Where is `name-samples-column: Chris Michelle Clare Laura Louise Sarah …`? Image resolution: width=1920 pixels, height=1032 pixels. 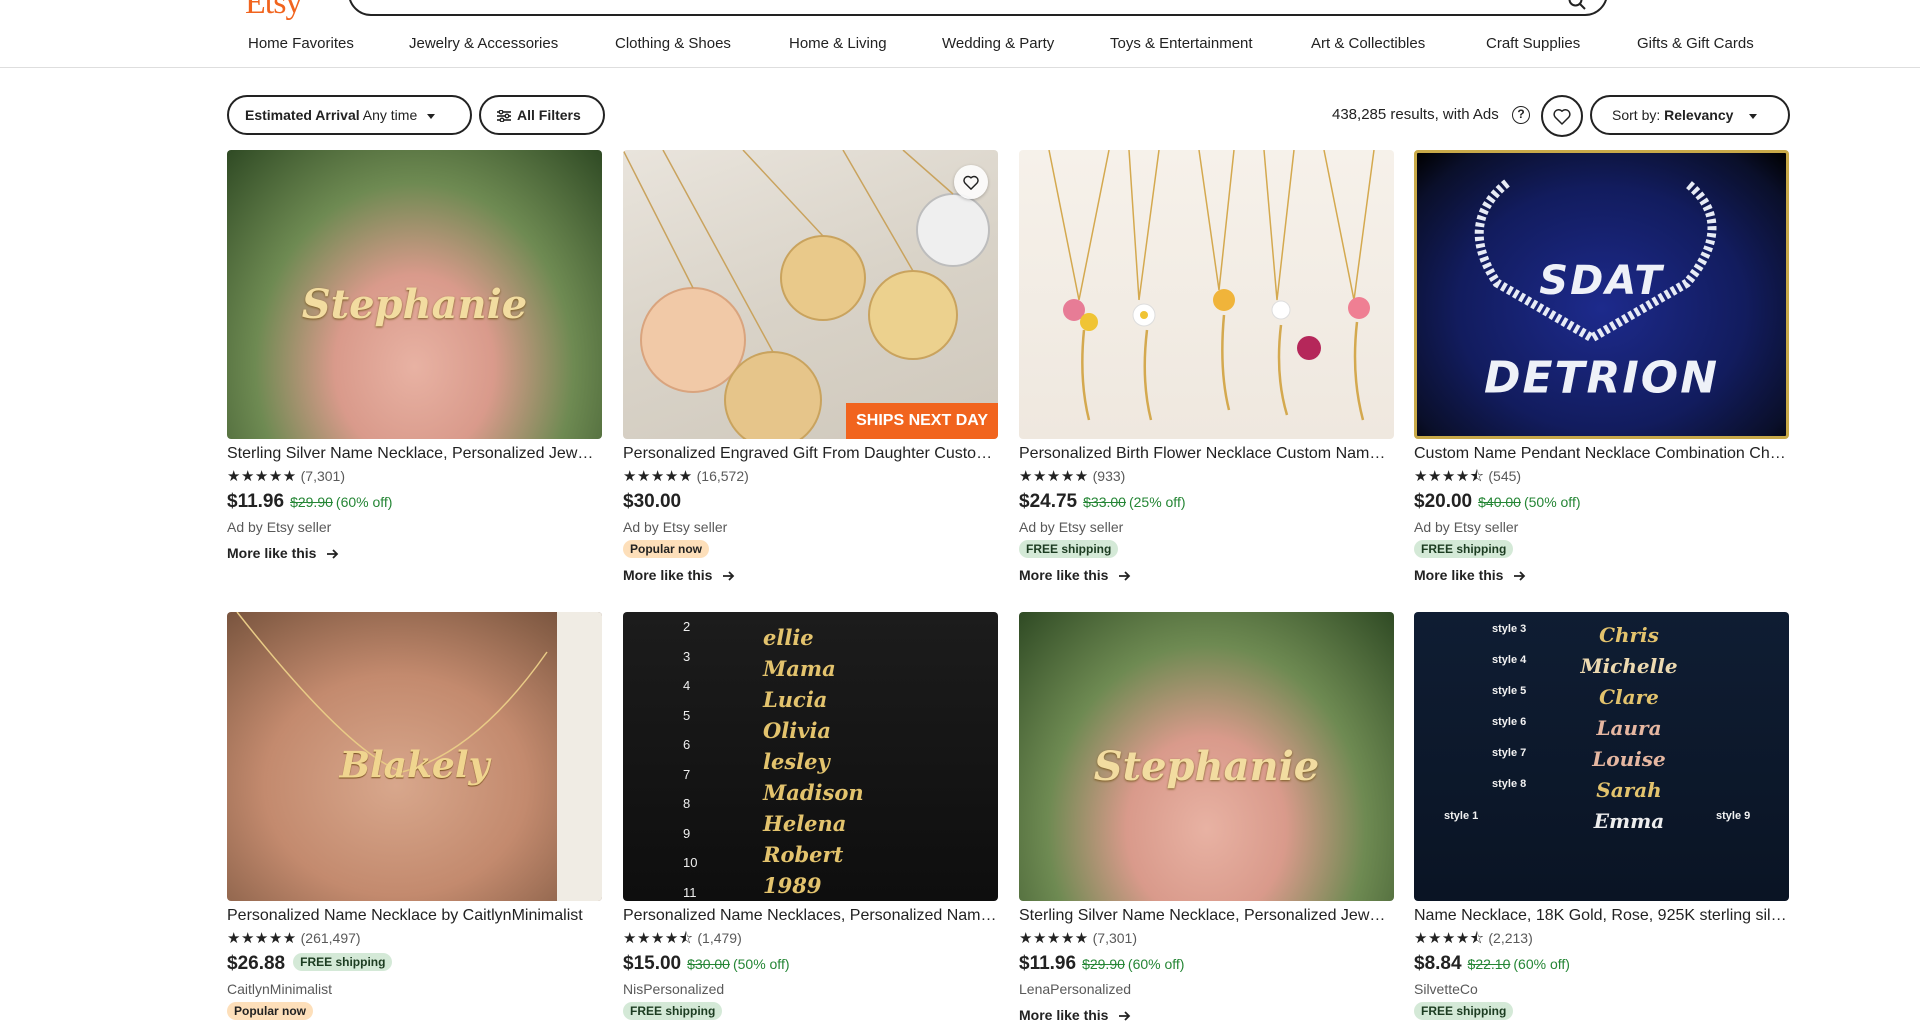 name-samples-column: Chris Michelle Clare Laura Louise Sarah … is located at coordinates (1629, 728).